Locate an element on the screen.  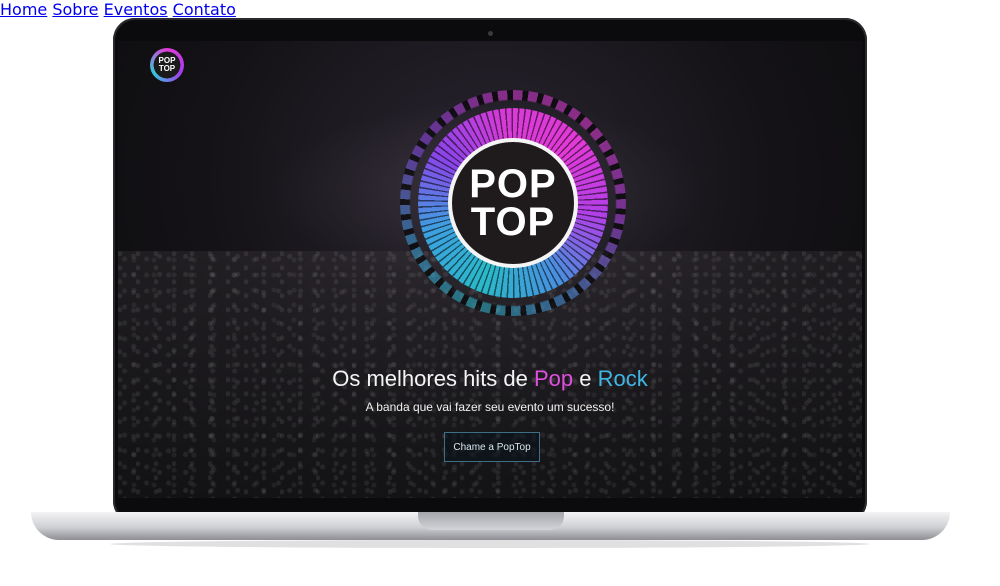
webcam is located at coordinates (490, 33).